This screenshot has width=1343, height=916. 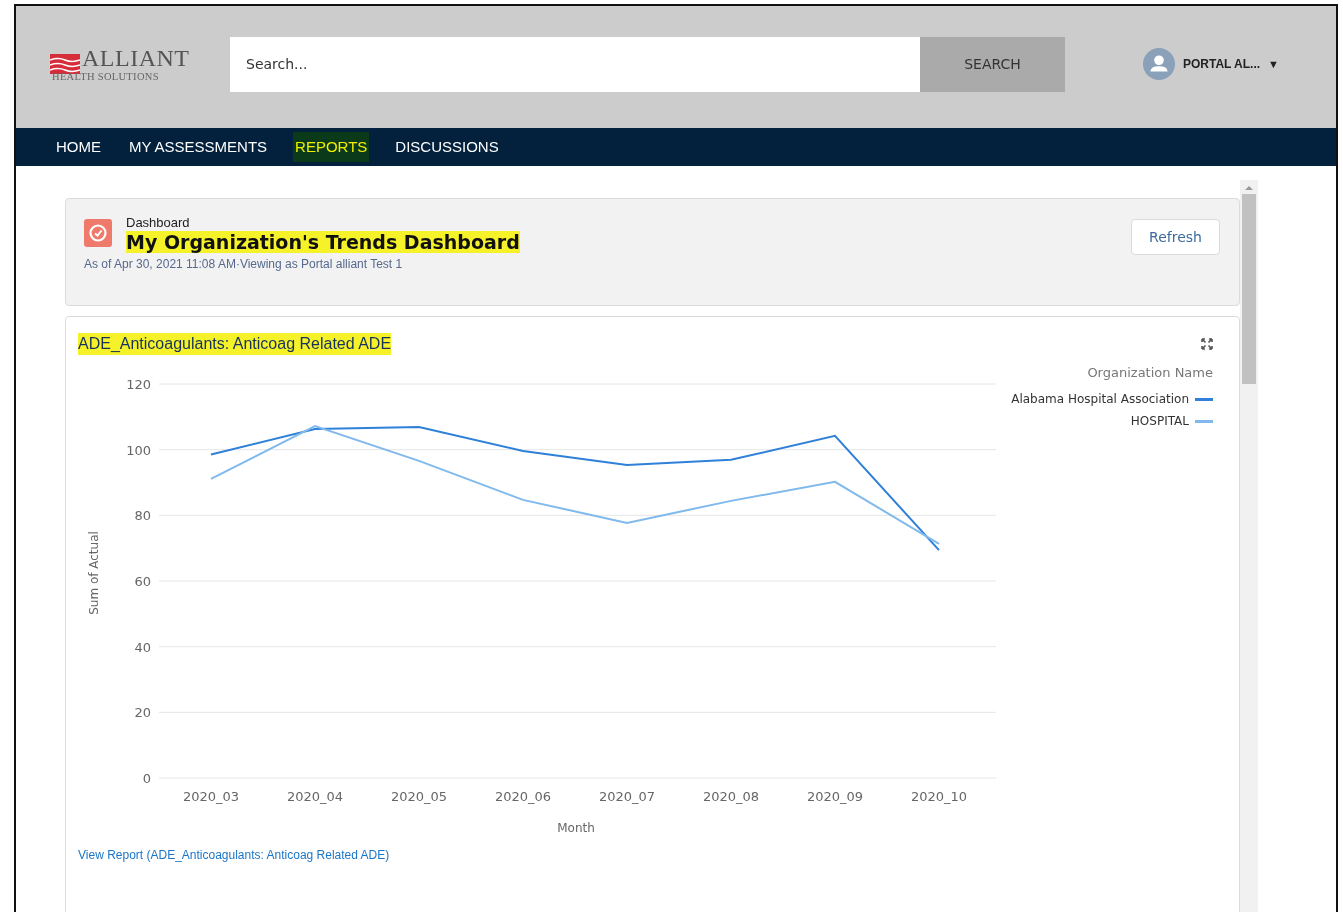 What do you see at coordinates (1100, 399) in the screenshot?
I see `legend-label: Alabama Hospital Association` at bounding box center [1100, 399].